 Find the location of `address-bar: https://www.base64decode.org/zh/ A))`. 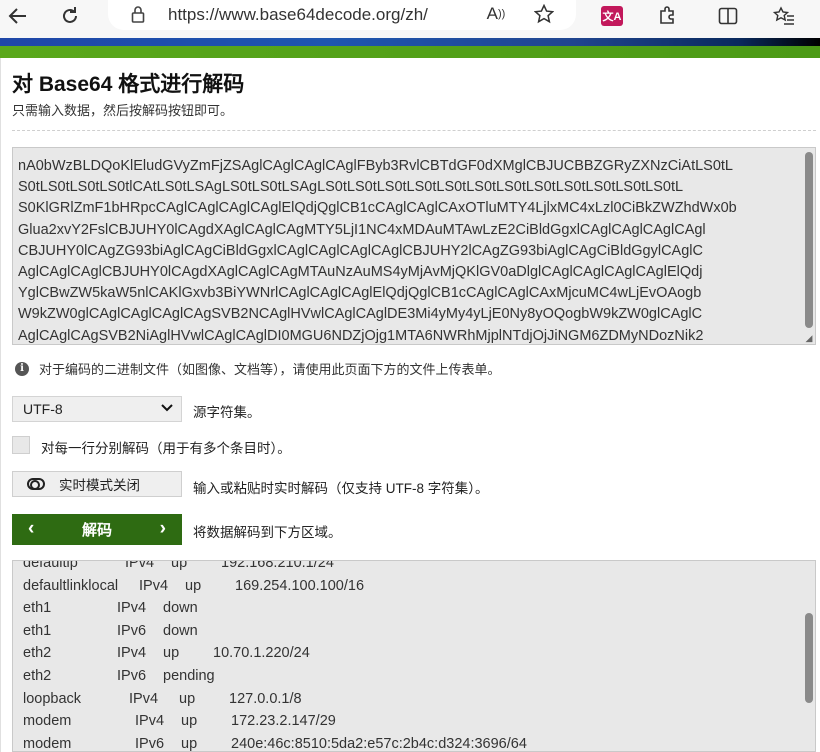

address-bar: https://www.base64decode.org/zh/ A)) is located at coordinates (342, 15).